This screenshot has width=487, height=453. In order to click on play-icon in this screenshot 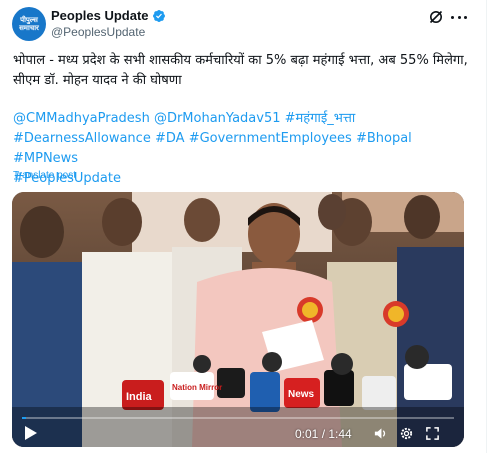, I will do `click(31, 433)`.